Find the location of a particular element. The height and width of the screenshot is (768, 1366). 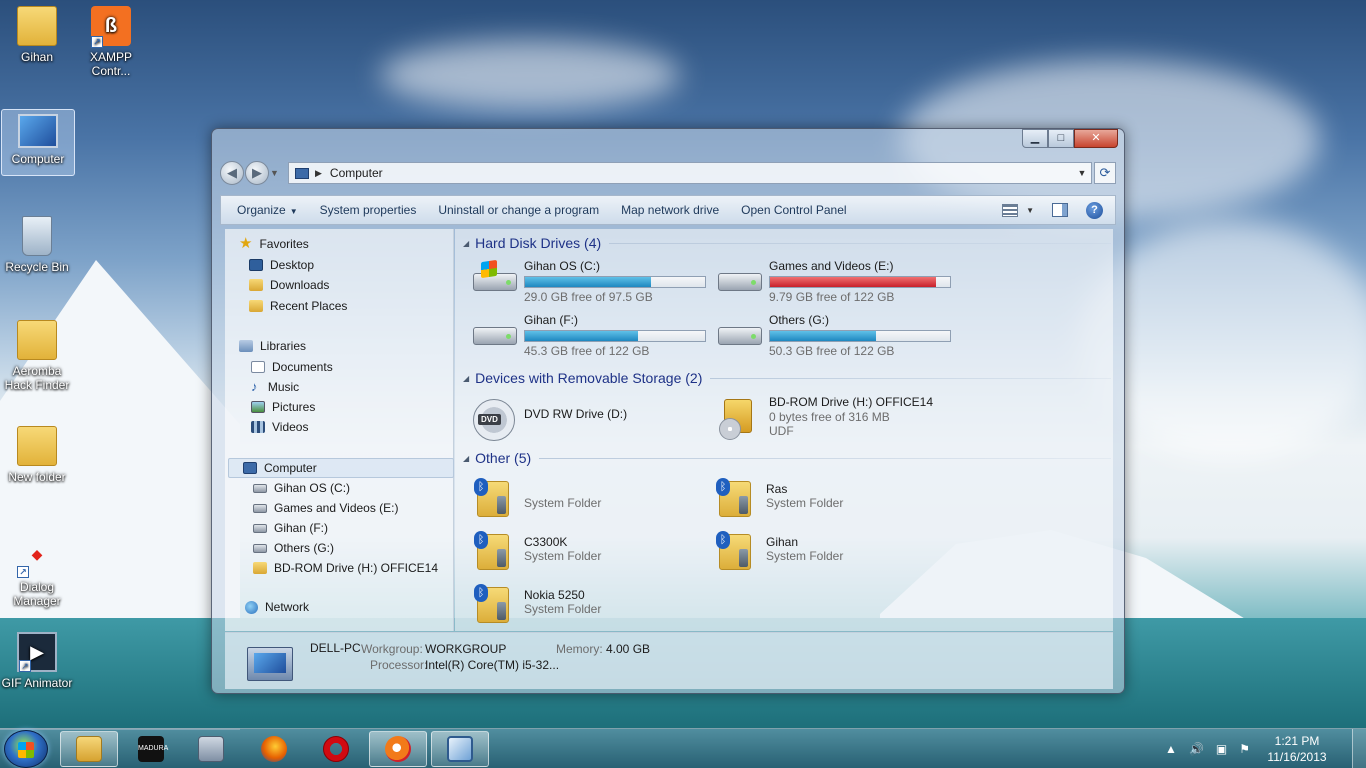

clock-time: 1:21 PM is located at coordinates (1297, 741).